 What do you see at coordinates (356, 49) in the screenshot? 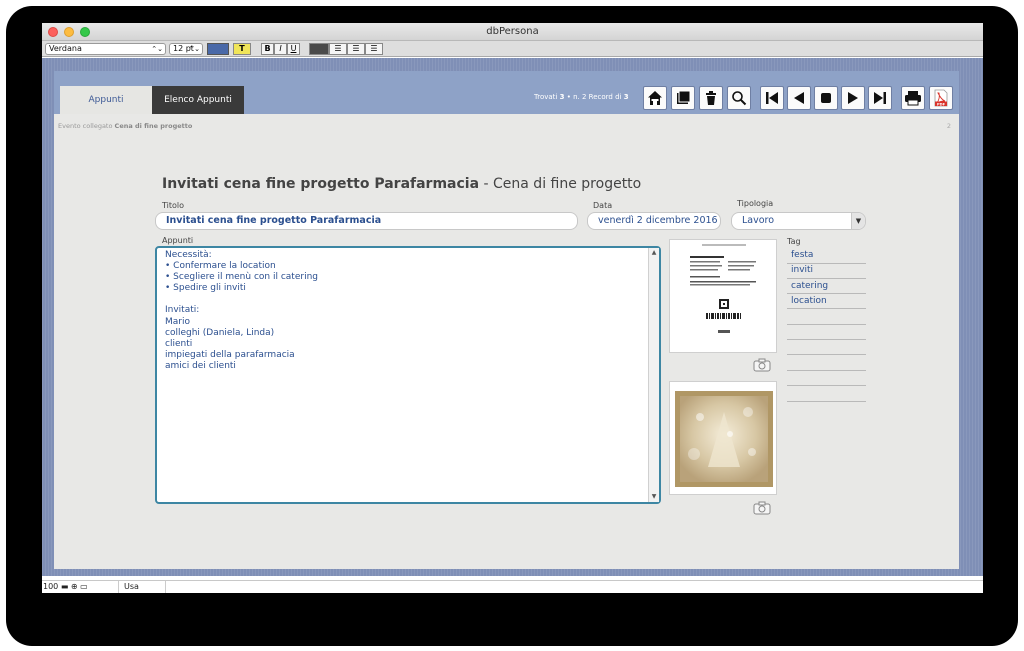
I see `align-right-button: ☰` at bounding box center [356, 49].